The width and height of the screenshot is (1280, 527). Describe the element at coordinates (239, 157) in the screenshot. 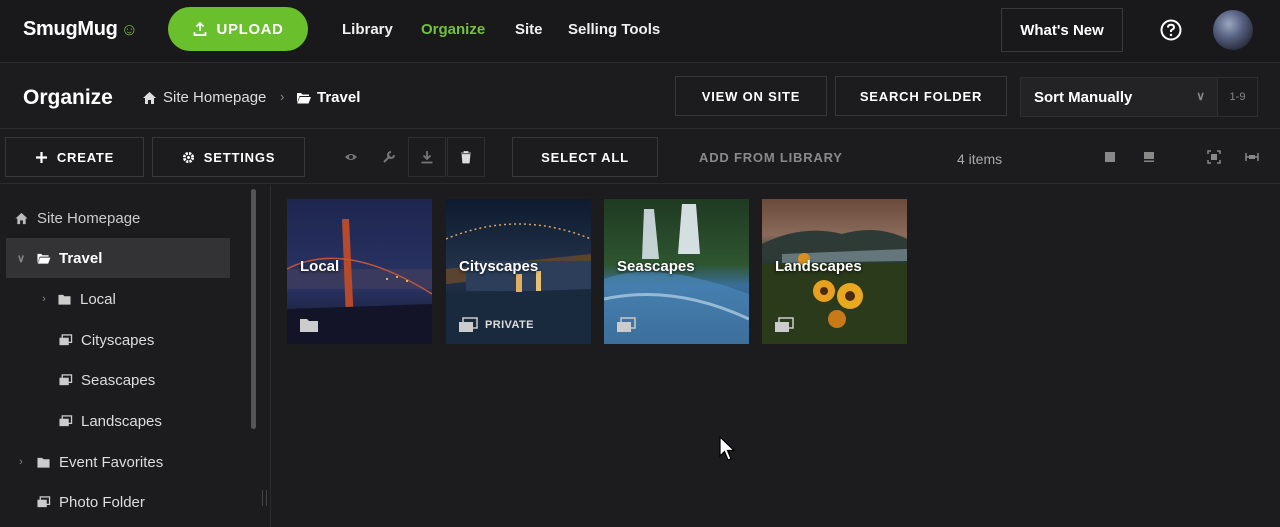

I see `settings-label: SETTINGS` at that location.